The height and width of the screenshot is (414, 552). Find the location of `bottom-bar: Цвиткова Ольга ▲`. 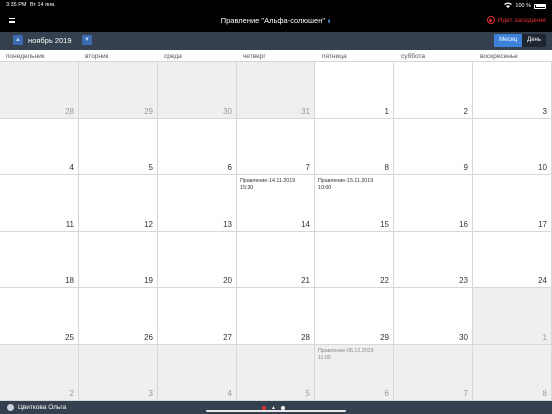

bottom-bar: Цвиткова Ольга ▲ is located at coordinates (276, 407).